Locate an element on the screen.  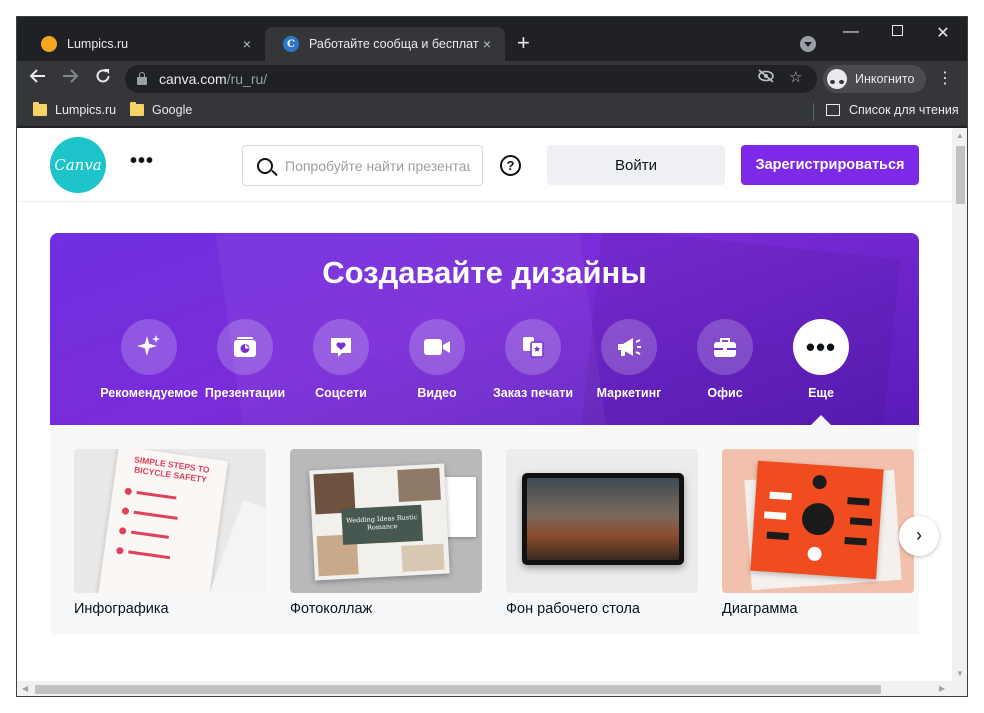
incognito-label: Инкогнито is located at coordinates (885, 79).